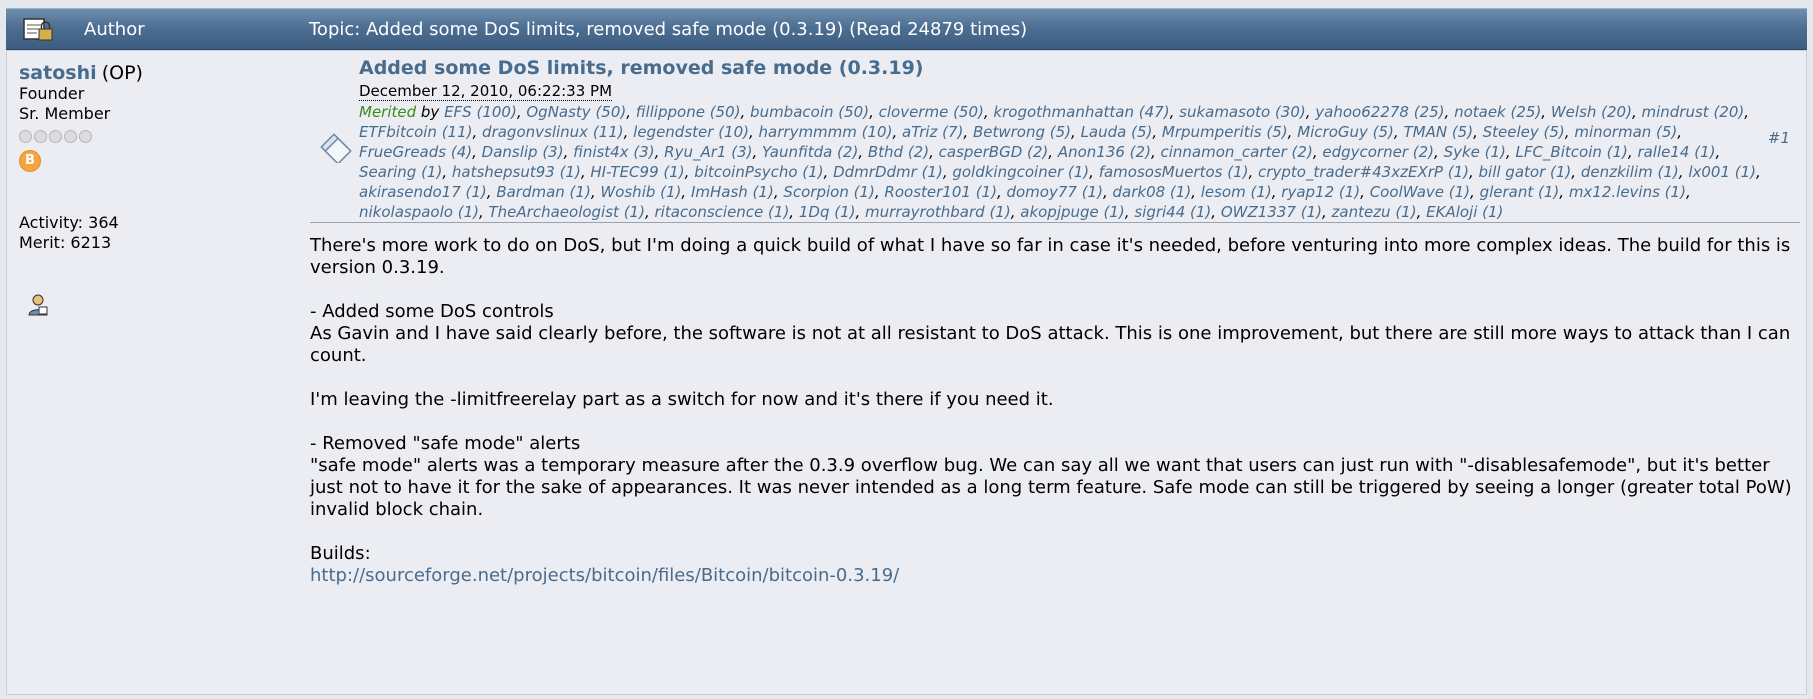  What do you see at coordinates (691, 132) in the screenshot?
I see `merit-user-link: legendster (10)` at bounding box center [691, 132].